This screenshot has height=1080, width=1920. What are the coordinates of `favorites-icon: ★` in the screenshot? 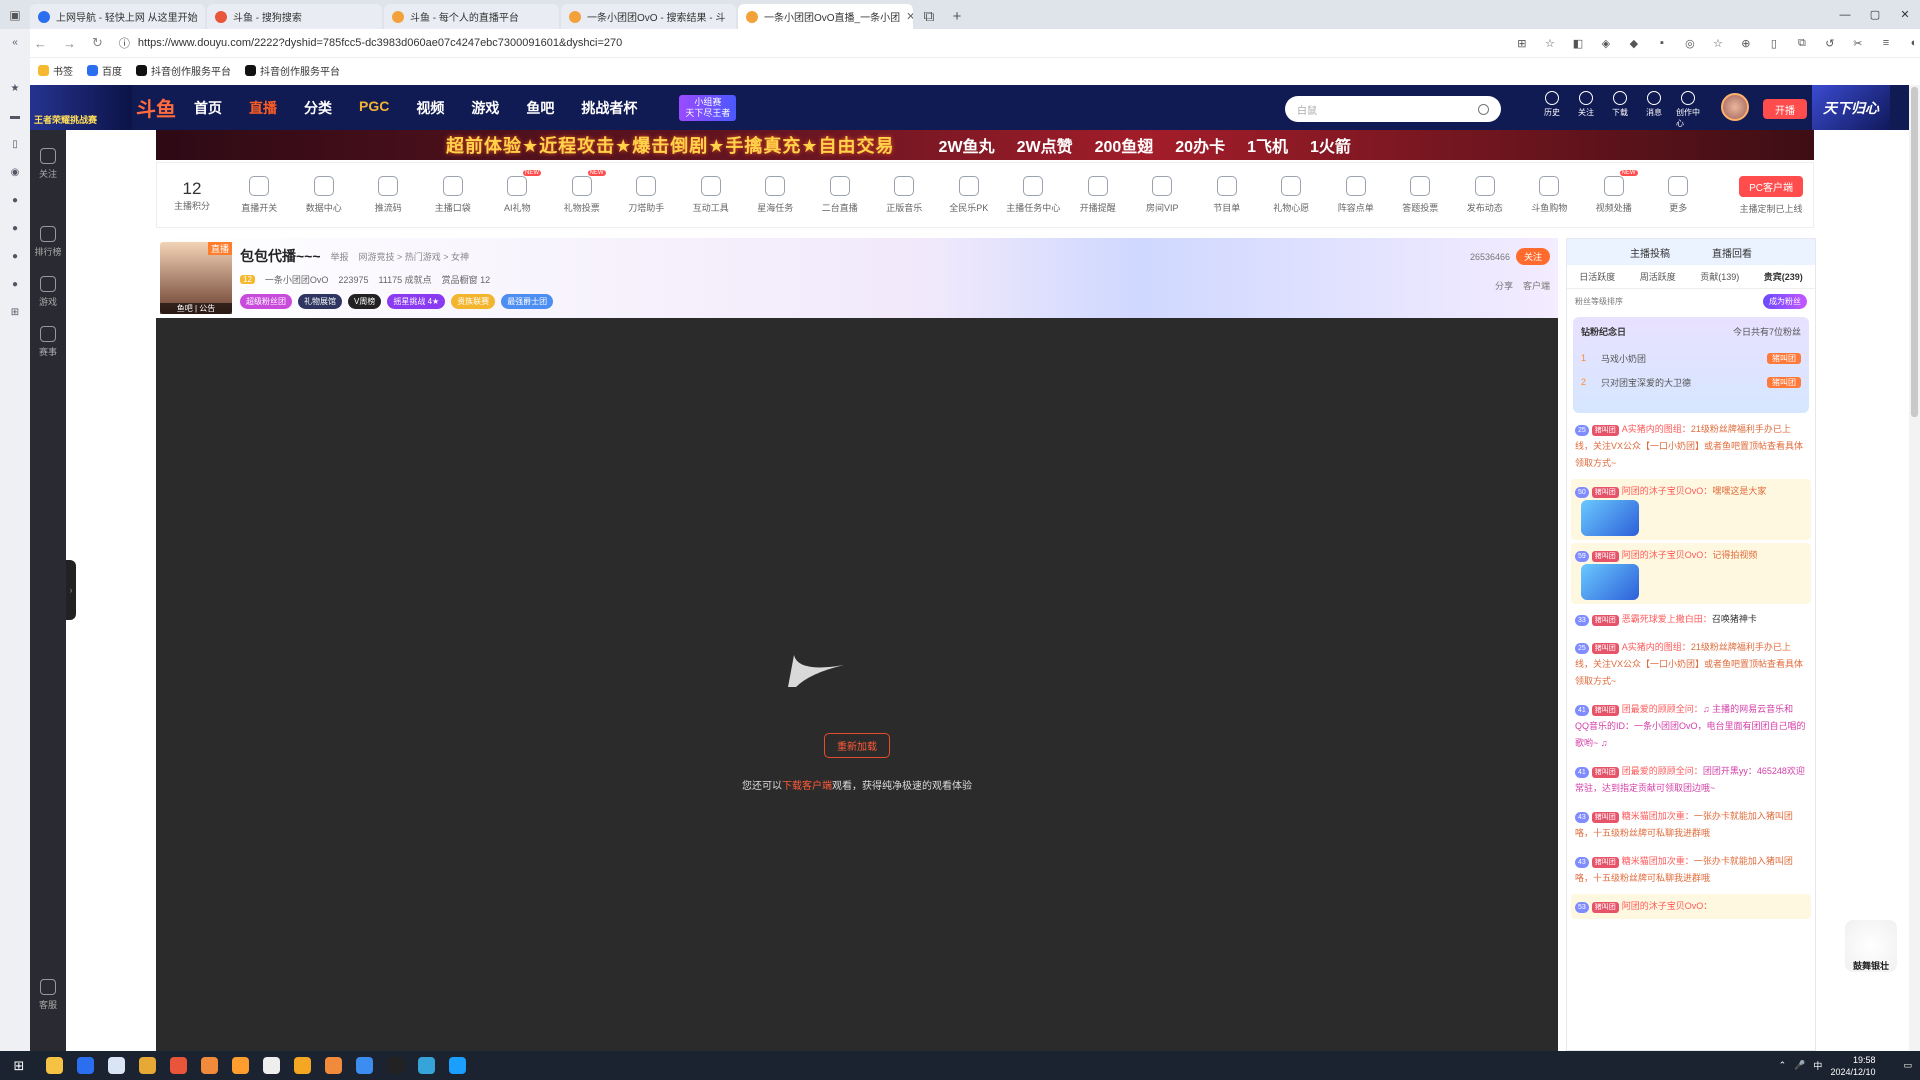 It's located at (15, 88).